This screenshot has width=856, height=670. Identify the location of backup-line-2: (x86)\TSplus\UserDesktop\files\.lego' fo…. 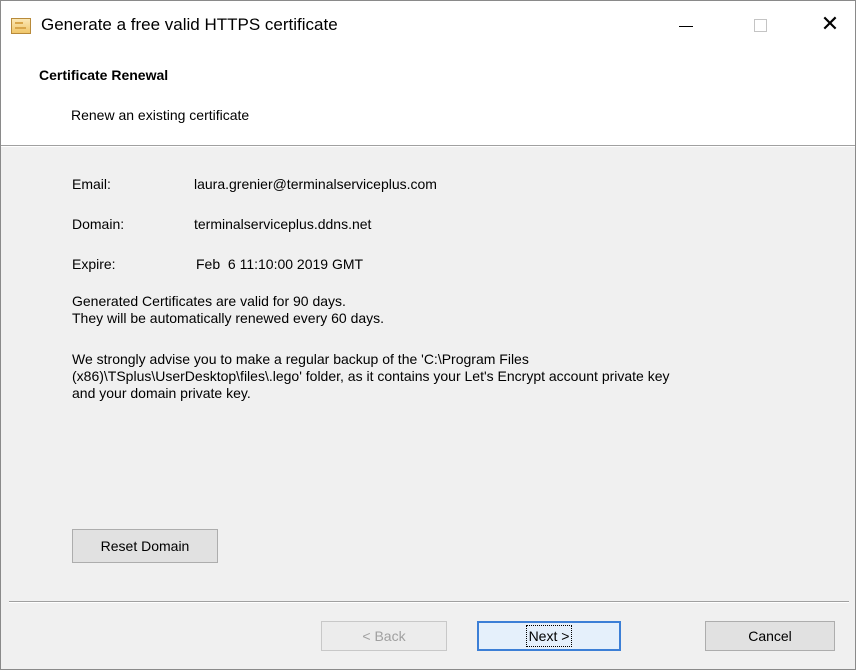
(371, 376).